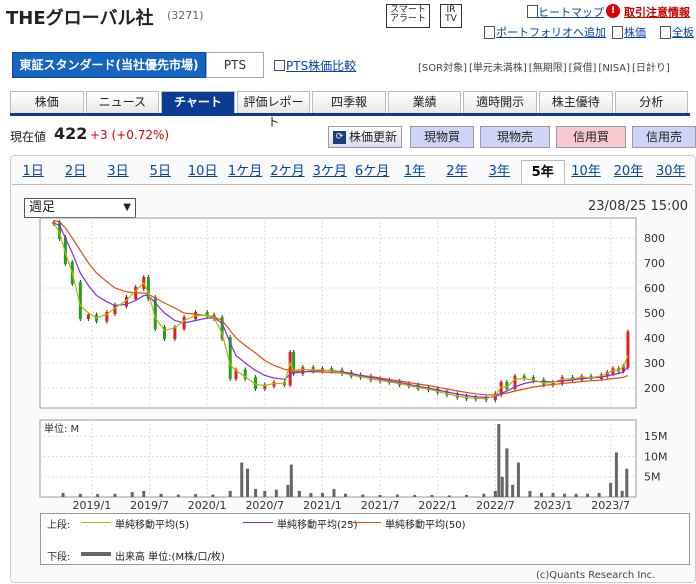 This screenshot has height=584, width=696. What do you see at coordinates (338, 458) in the screenshot?
I see `volume-panel` at bounding box center [338, 458].